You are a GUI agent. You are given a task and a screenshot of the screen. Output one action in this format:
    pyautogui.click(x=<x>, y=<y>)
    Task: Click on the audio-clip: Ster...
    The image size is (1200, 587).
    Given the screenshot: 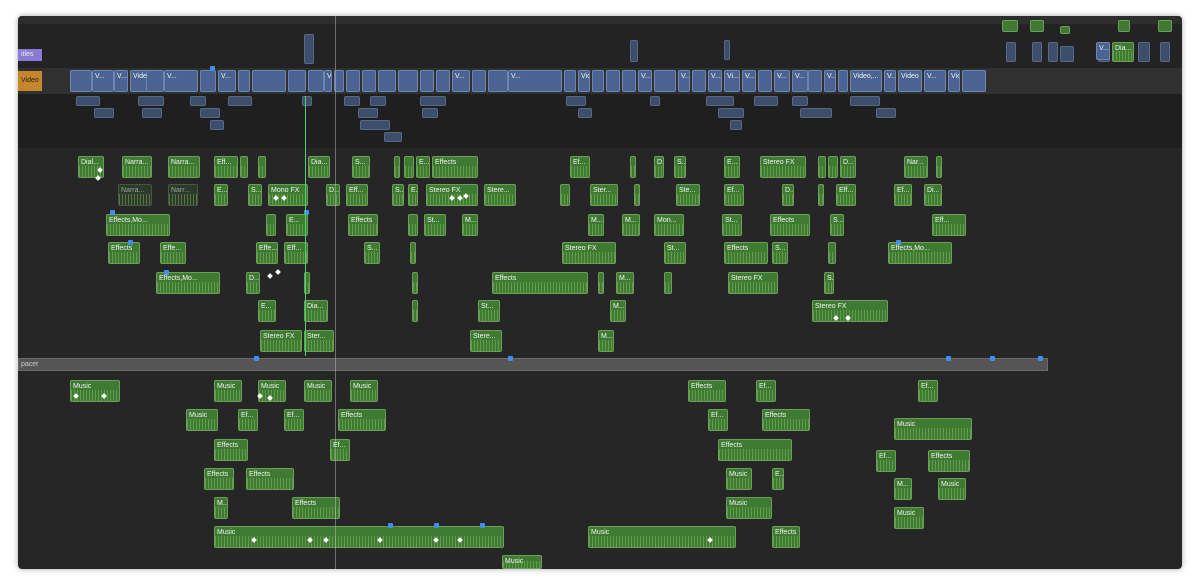 What is the action you would take?
    pyautogui.click(x=604, y=195)
    